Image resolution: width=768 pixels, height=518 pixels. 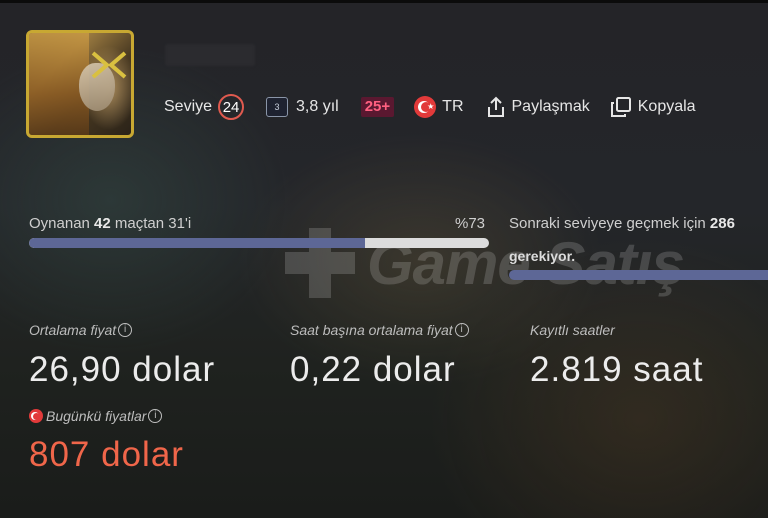 What do you see at coordinates (188, 106) in the screenshot?
I see `level-label: Seviye` at bounding box center [188, 106].